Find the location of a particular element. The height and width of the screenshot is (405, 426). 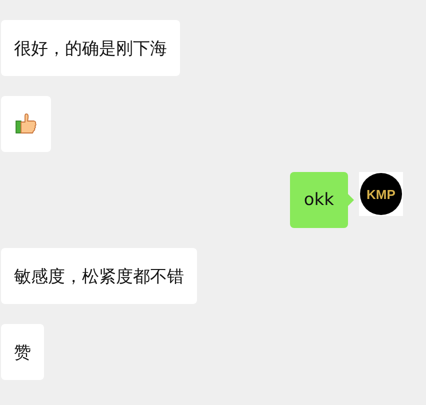

bubble-tail is located at coordinates (351, 200).